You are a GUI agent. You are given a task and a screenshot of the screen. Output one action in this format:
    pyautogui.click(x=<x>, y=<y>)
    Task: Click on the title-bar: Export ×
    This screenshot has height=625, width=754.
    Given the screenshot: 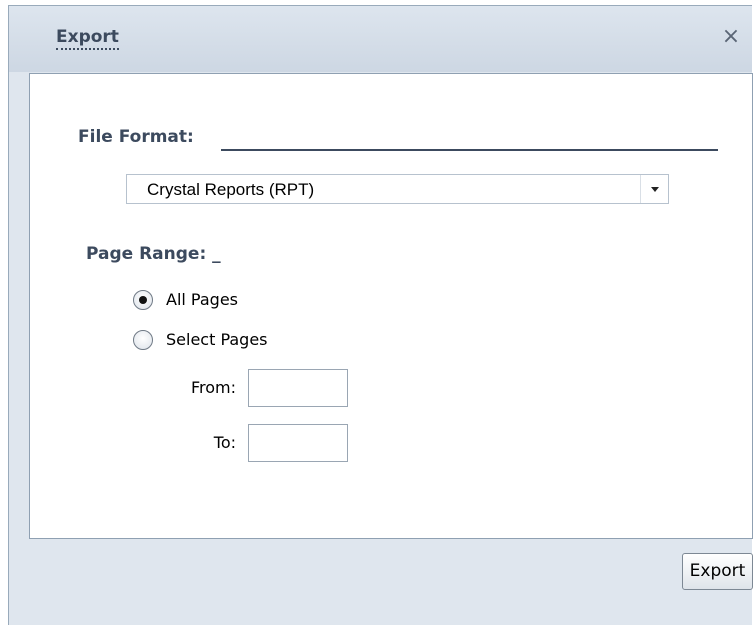 What is the action you would take?
    pyautogui.click(x=380, y=39)
    